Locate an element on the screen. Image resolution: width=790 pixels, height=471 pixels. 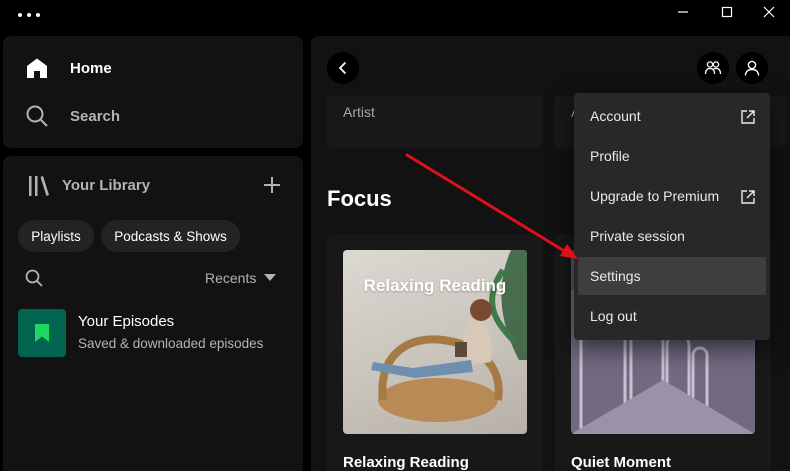
close-icon is located at coordinates (769, 12).